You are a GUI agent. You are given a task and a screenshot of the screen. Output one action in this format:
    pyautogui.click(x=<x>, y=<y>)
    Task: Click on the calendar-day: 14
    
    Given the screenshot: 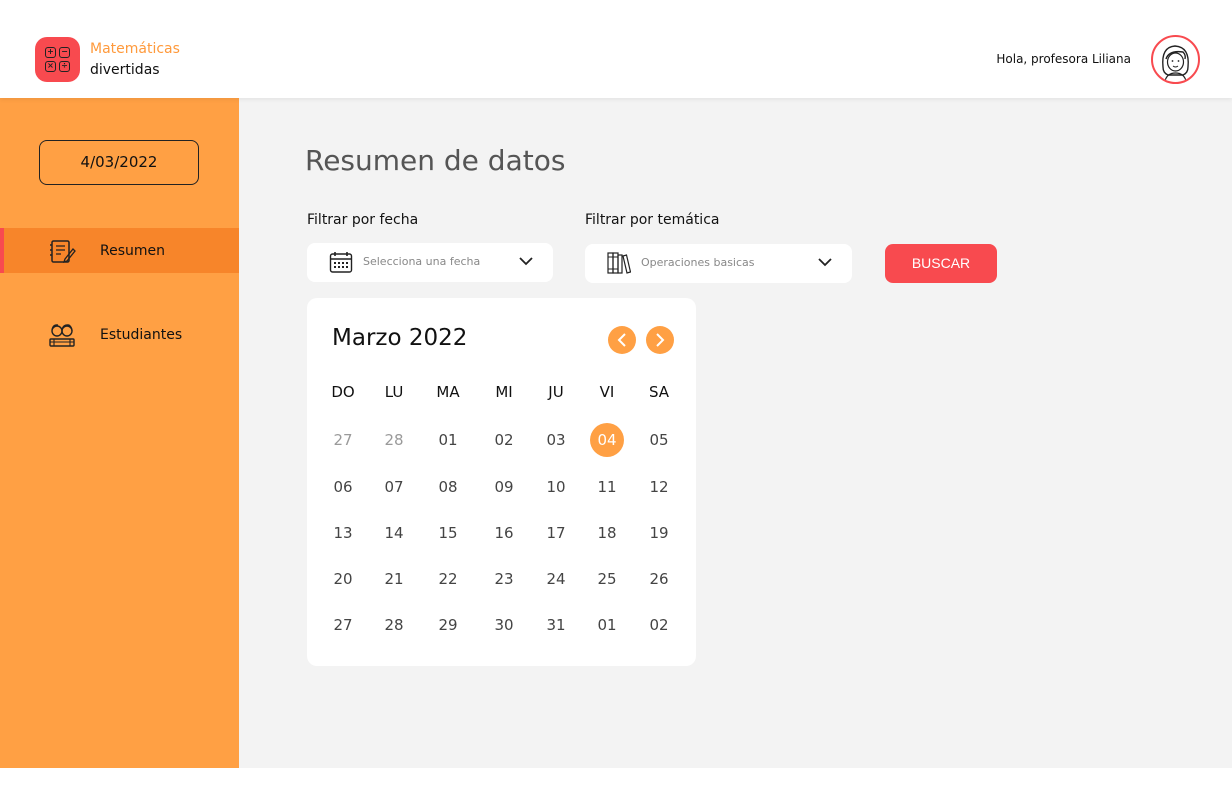 What is the action you would take?
    pyautogui.click(x=394, y=533)
    